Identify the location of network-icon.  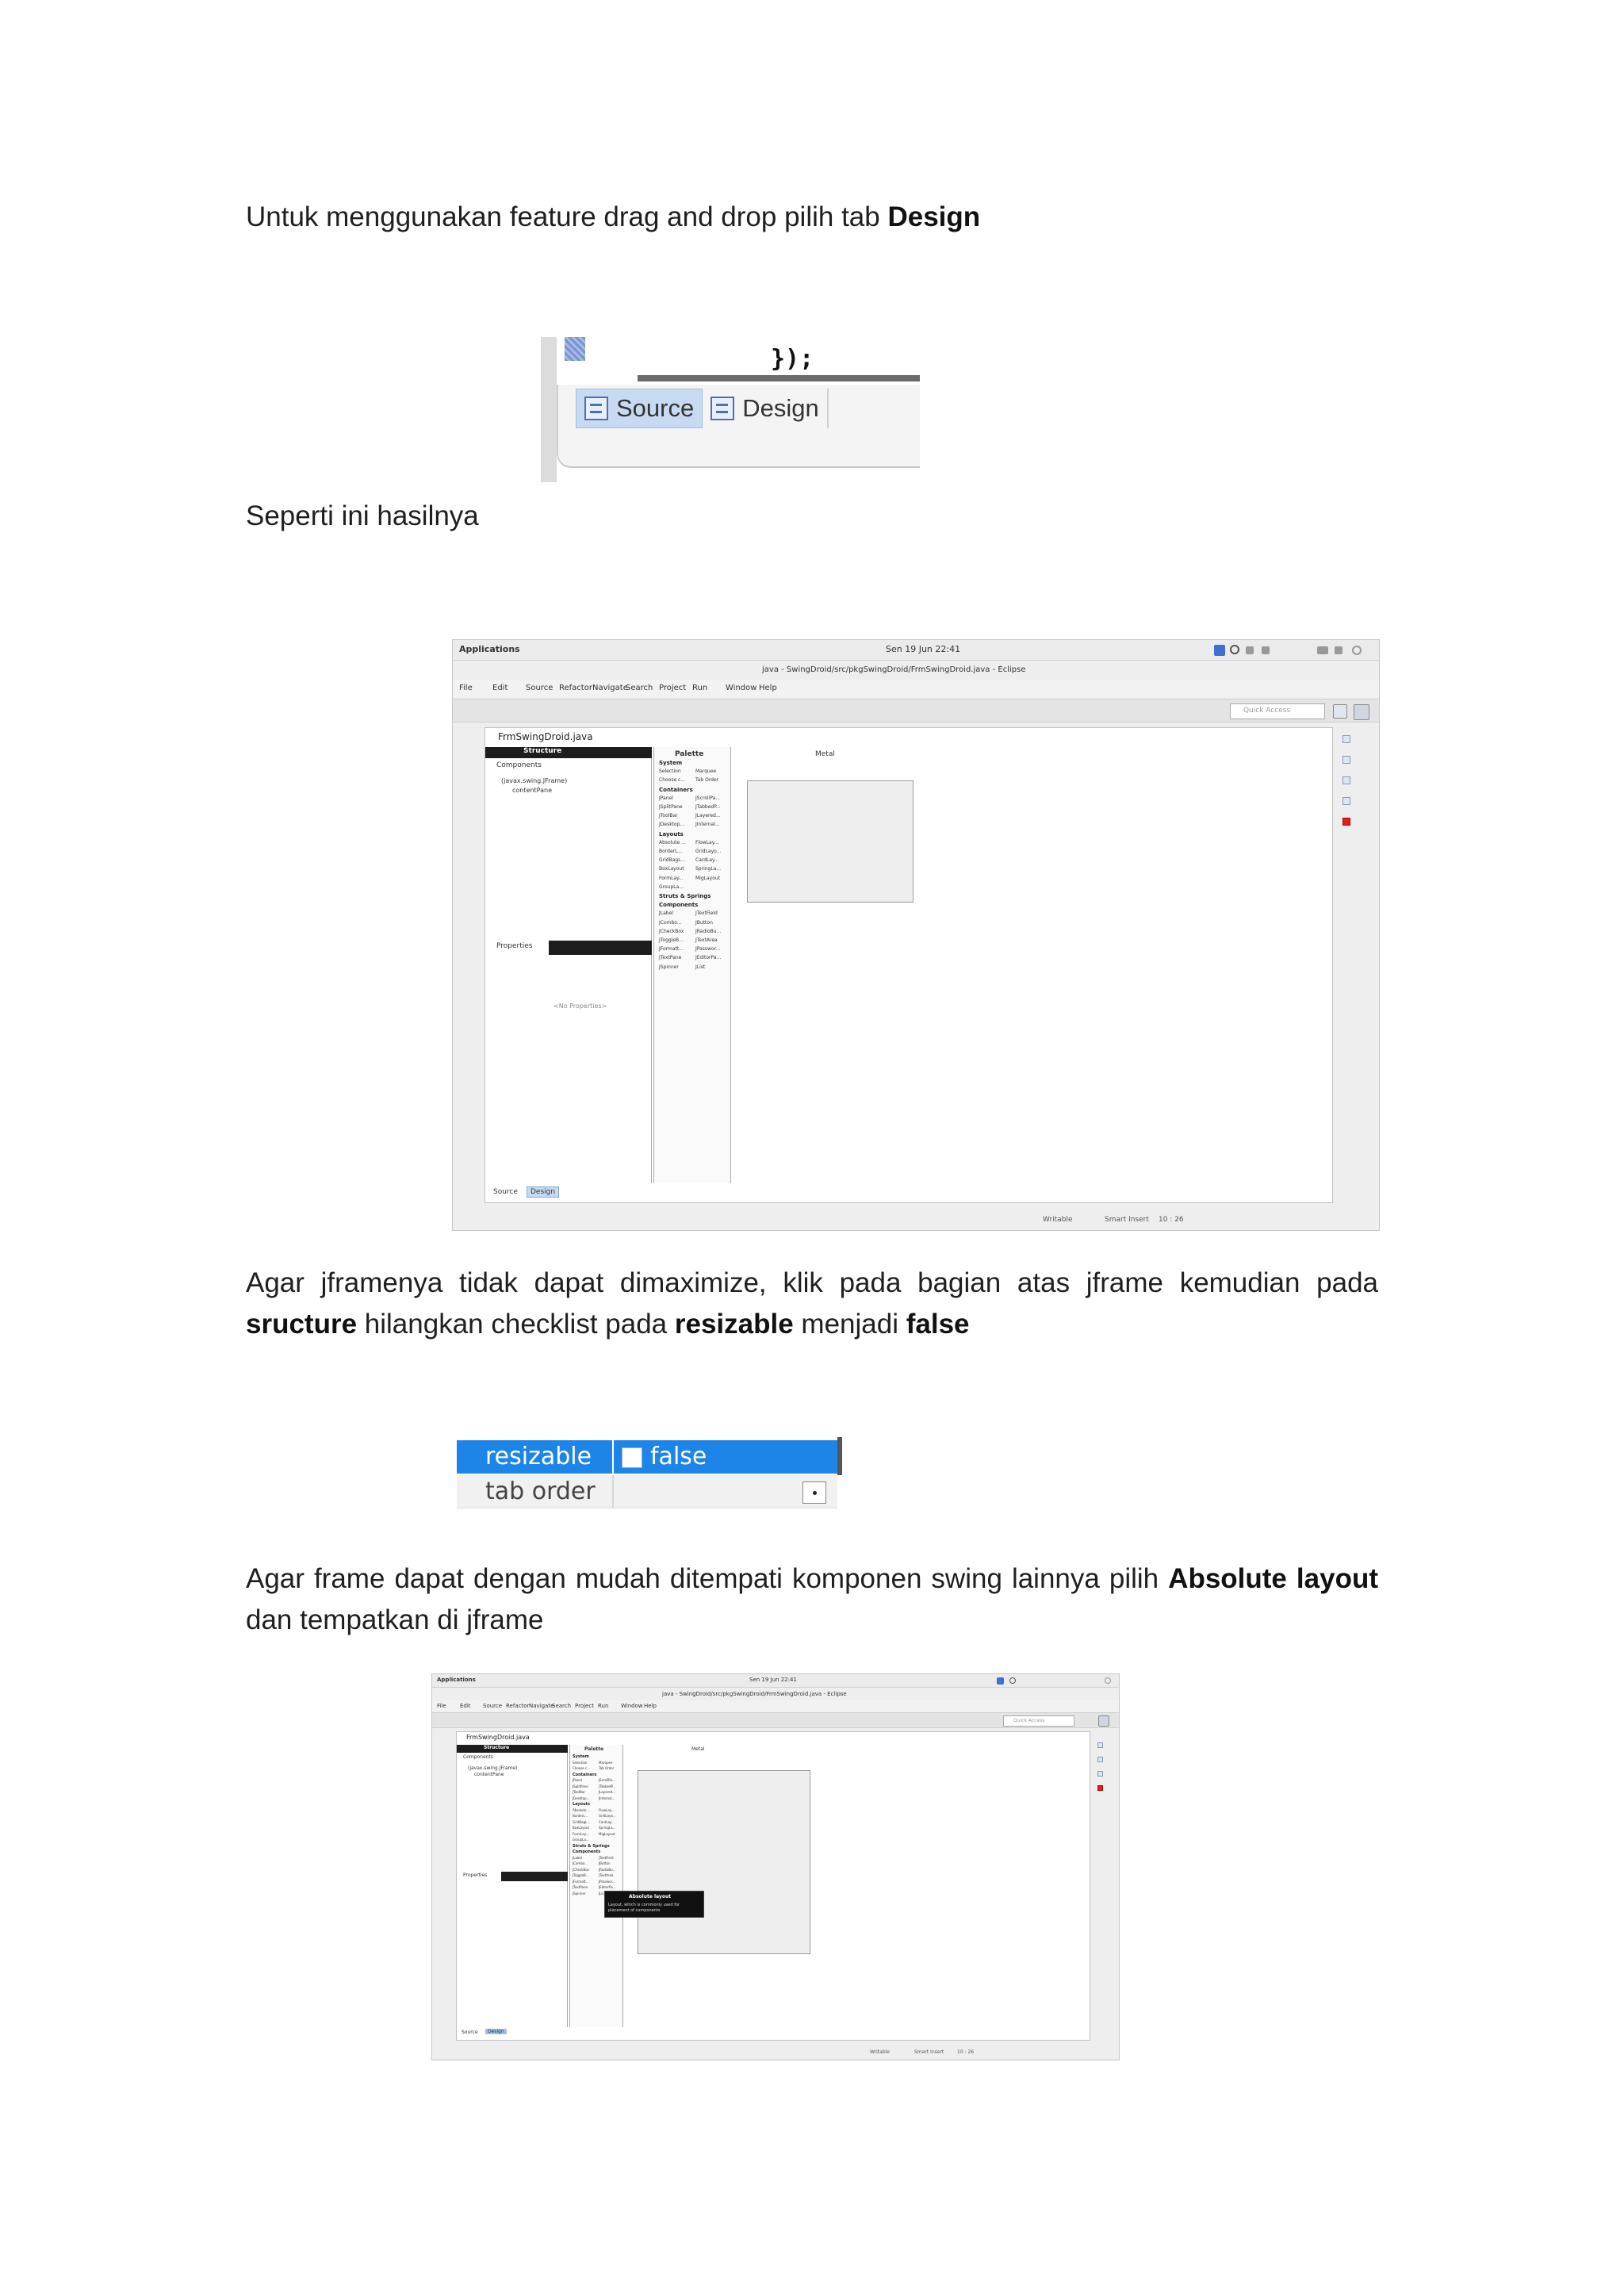
(1266, 650).